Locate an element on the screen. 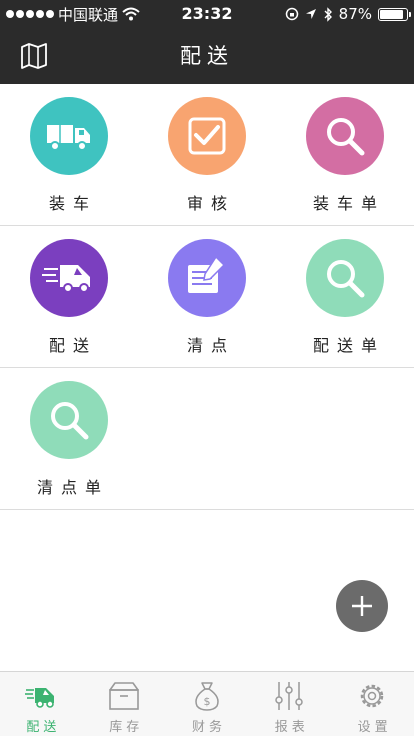  tab-label: 库存 is located at coordinates (126, 727).